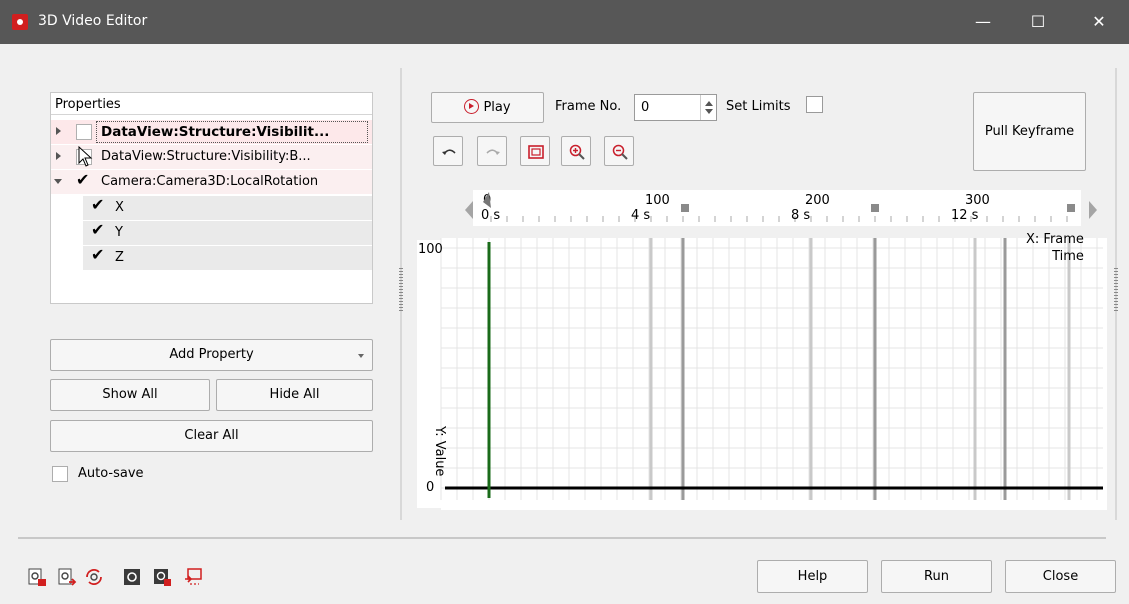  I want to click on undo-icon, so click(449, 152).